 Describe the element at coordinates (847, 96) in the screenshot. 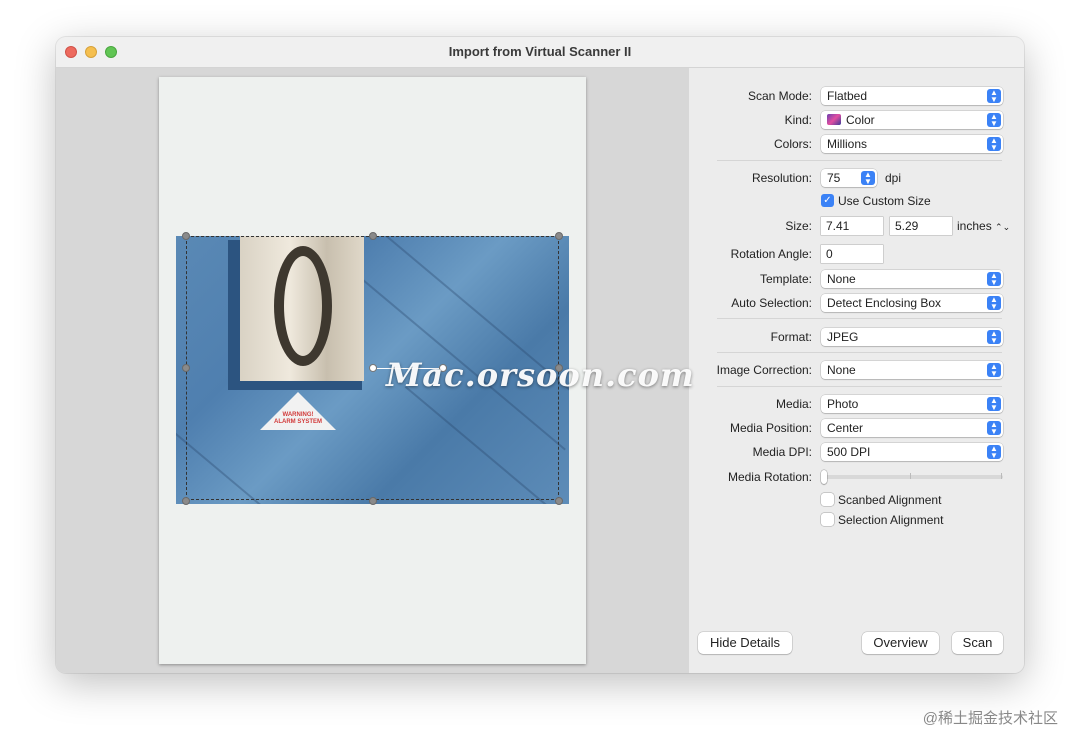

I see `scan-mode-value: Flatbed` at that location.